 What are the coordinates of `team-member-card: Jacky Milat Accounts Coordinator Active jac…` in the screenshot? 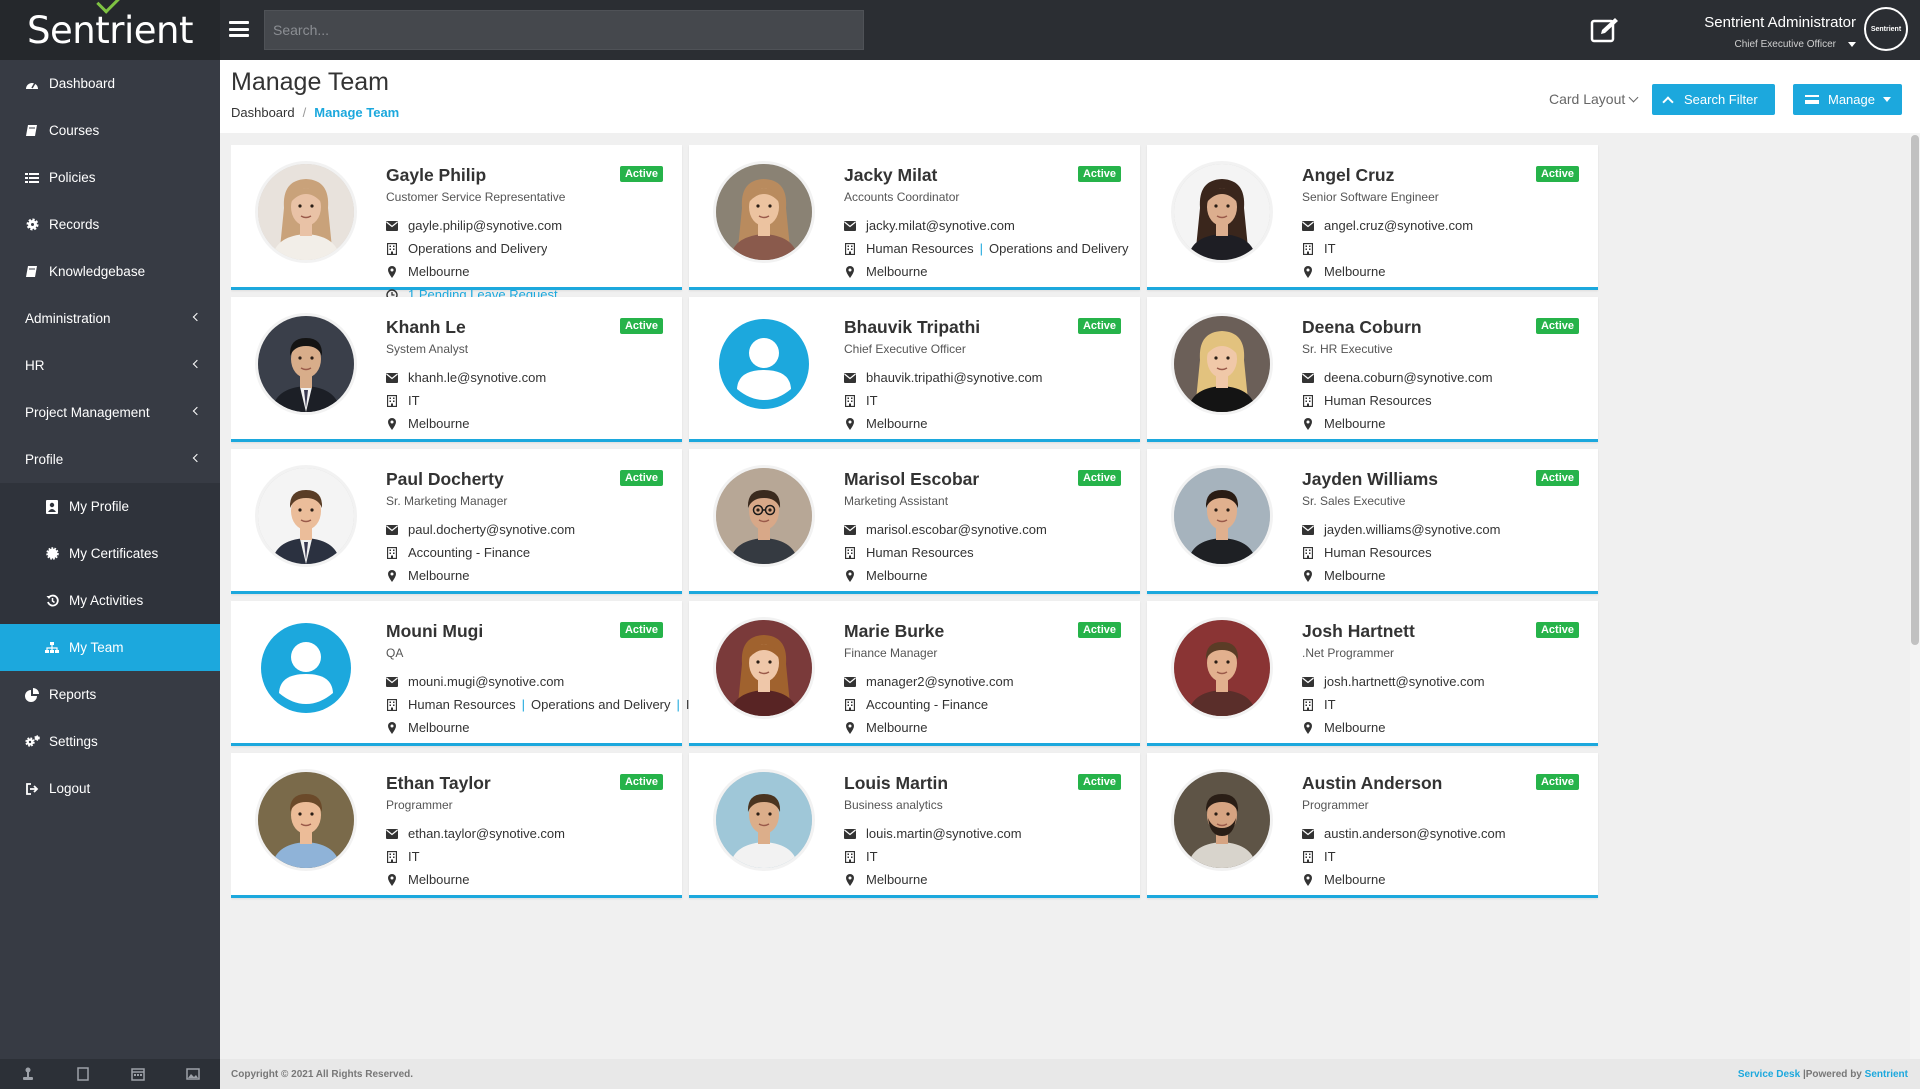 It's located at (914, 217).